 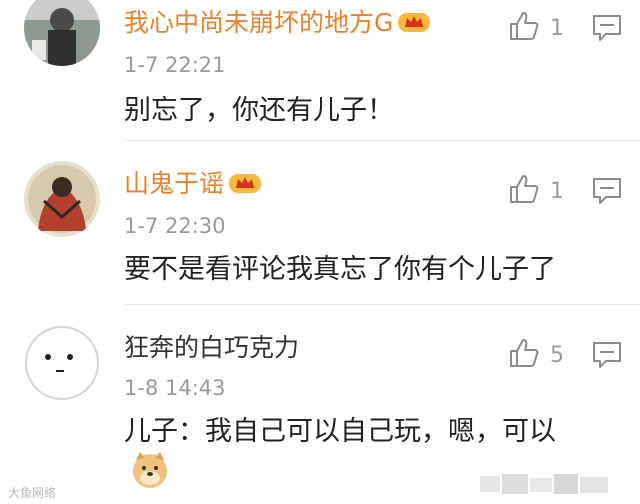 I want to click on blurred-region, so click(x=545, y=484).